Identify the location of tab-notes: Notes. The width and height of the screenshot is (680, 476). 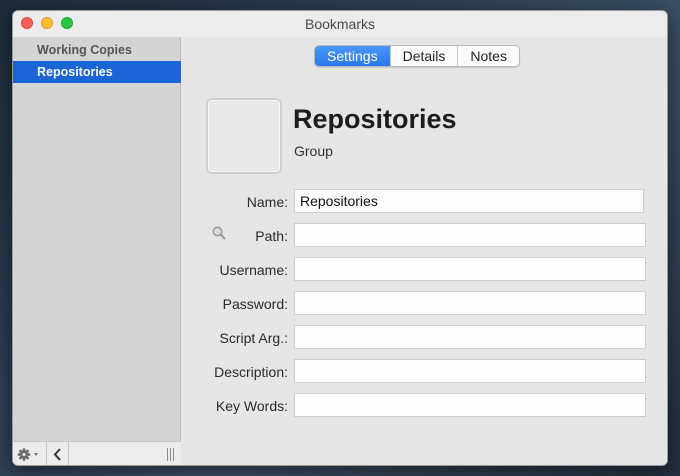
(488, 56).